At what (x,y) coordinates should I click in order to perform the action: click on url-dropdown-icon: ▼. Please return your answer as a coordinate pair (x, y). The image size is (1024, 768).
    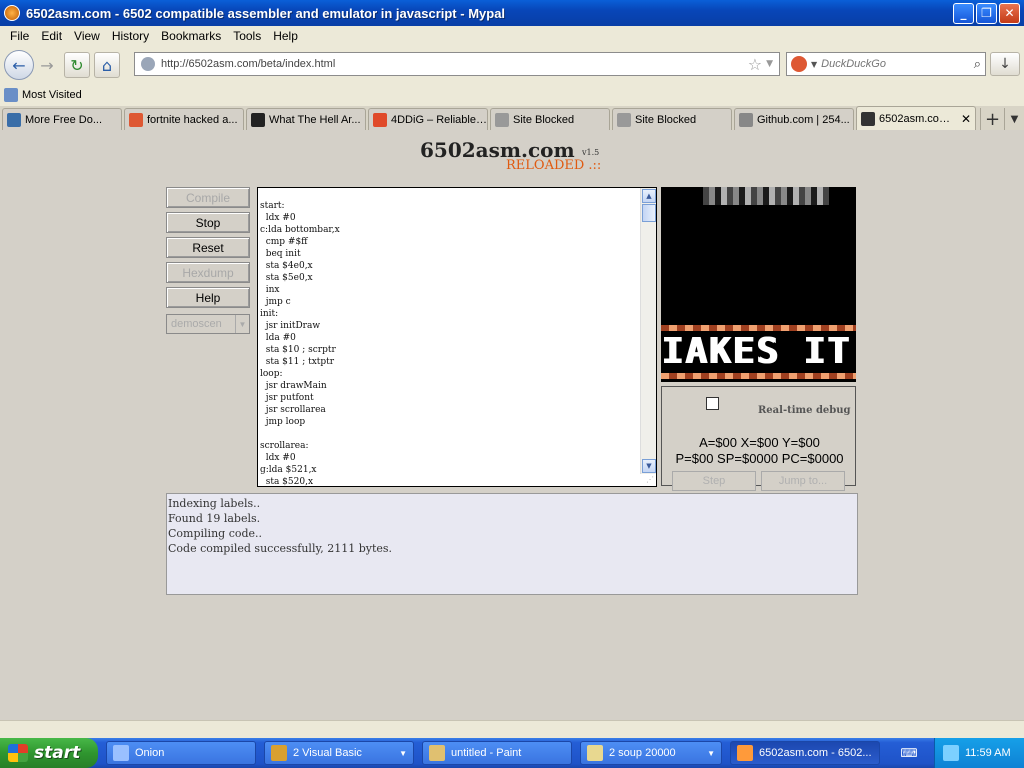
    Looking at the image, I should click on (769, 64).